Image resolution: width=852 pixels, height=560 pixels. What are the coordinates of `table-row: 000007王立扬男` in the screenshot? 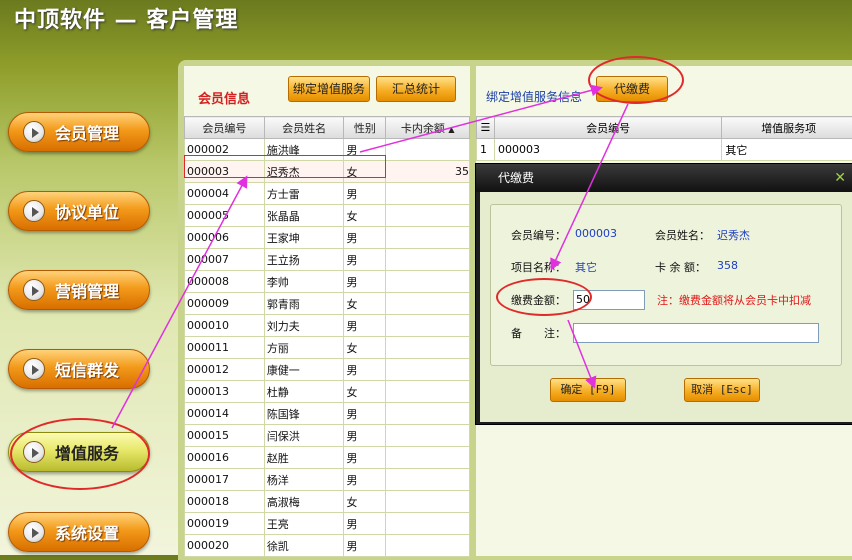 It's located at (327, 260).